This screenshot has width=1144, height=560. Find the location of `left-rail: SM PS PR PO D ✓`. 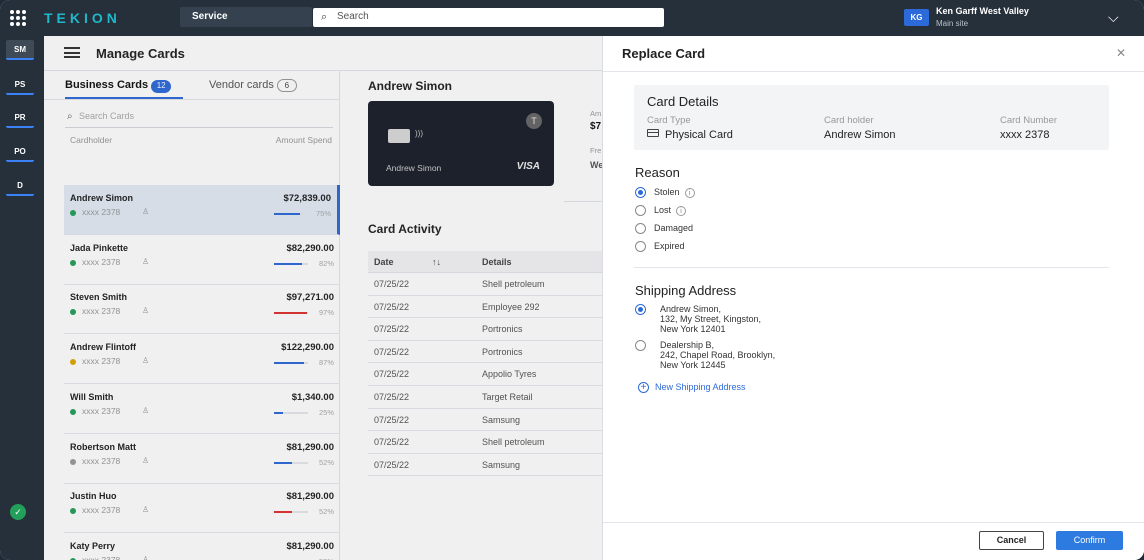

left-rail: SM PS PR PO D ✓ is located at coordinates (22, 298).